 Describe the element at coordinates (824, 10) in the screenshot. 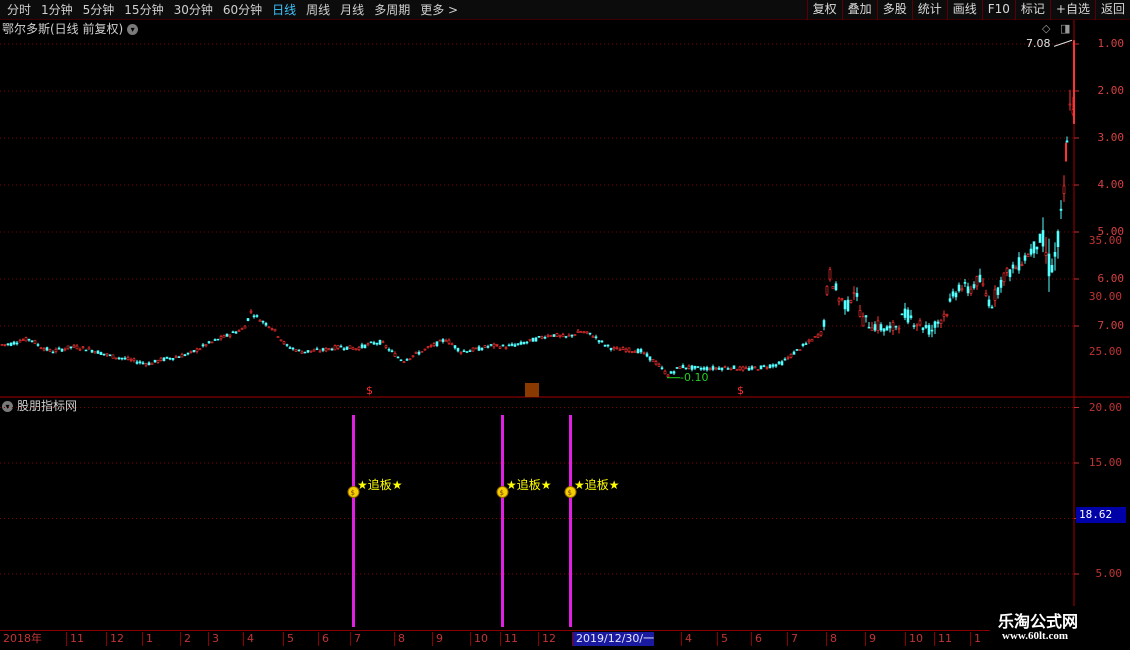

I see `action-button-0: 复权` at that location.